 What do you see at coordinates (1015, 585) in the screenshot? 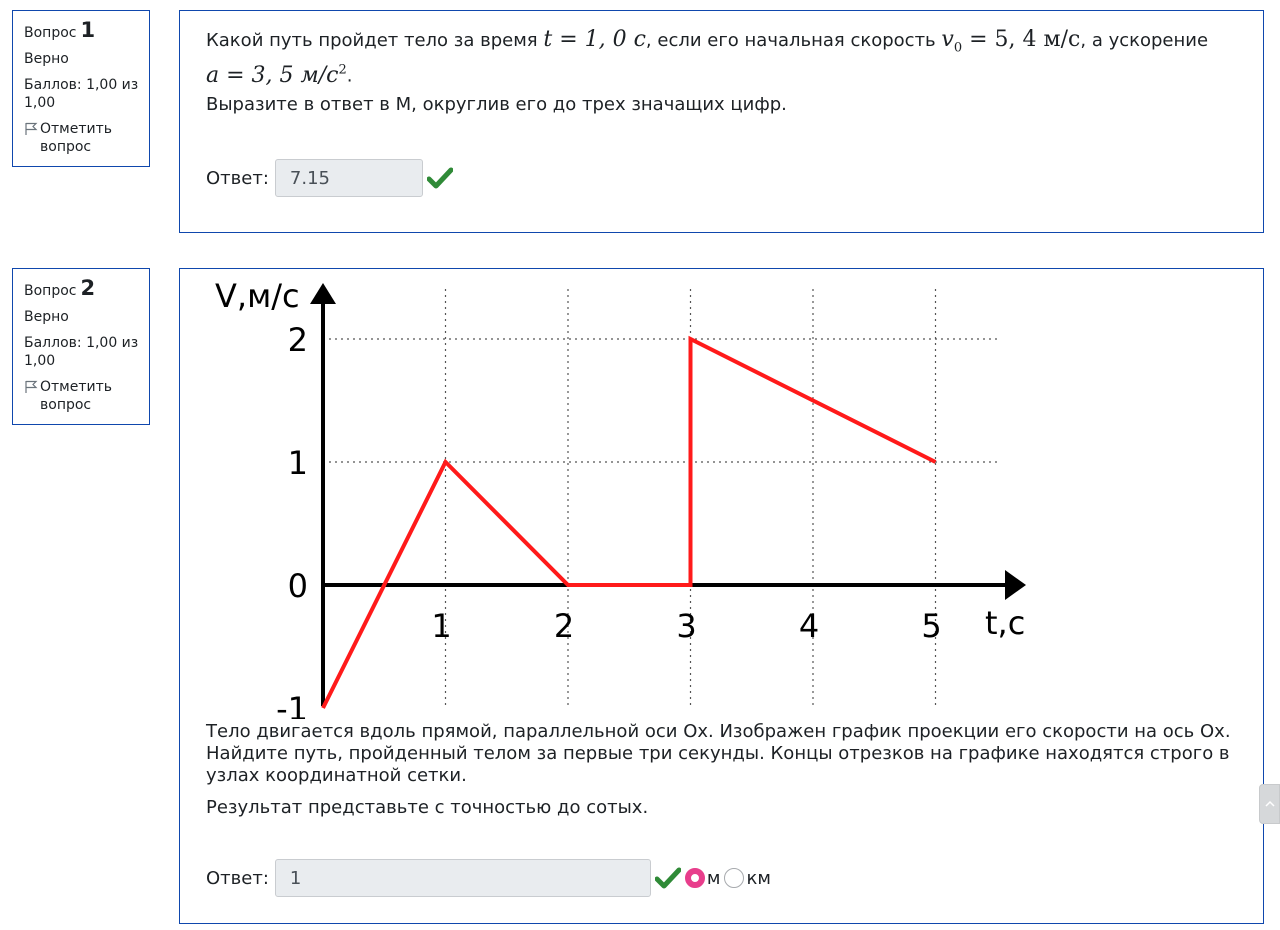
I see `x-axis-arrow` at bounding box center [1015, 585].